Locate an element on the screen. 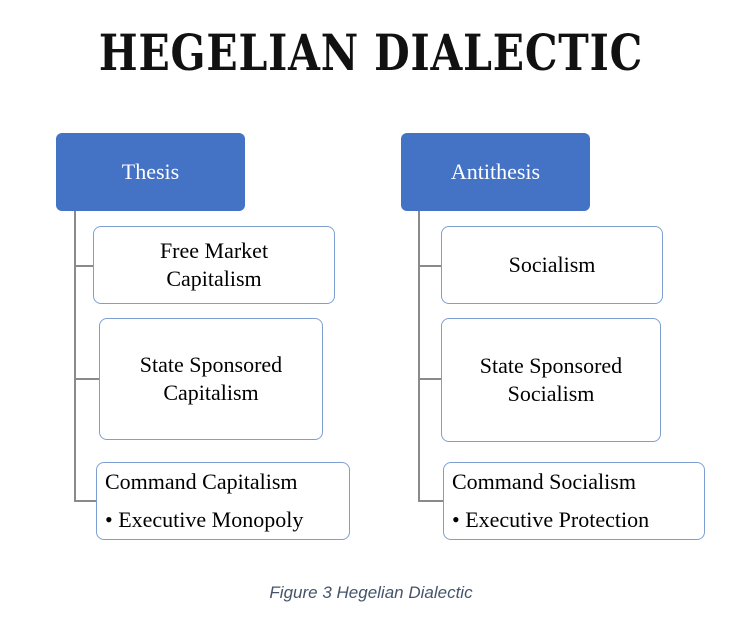 Image resolution: width=742 pixels, height=624 pixels. antithesis-item-line: Command Socialism is located at coordinates (544, 481).